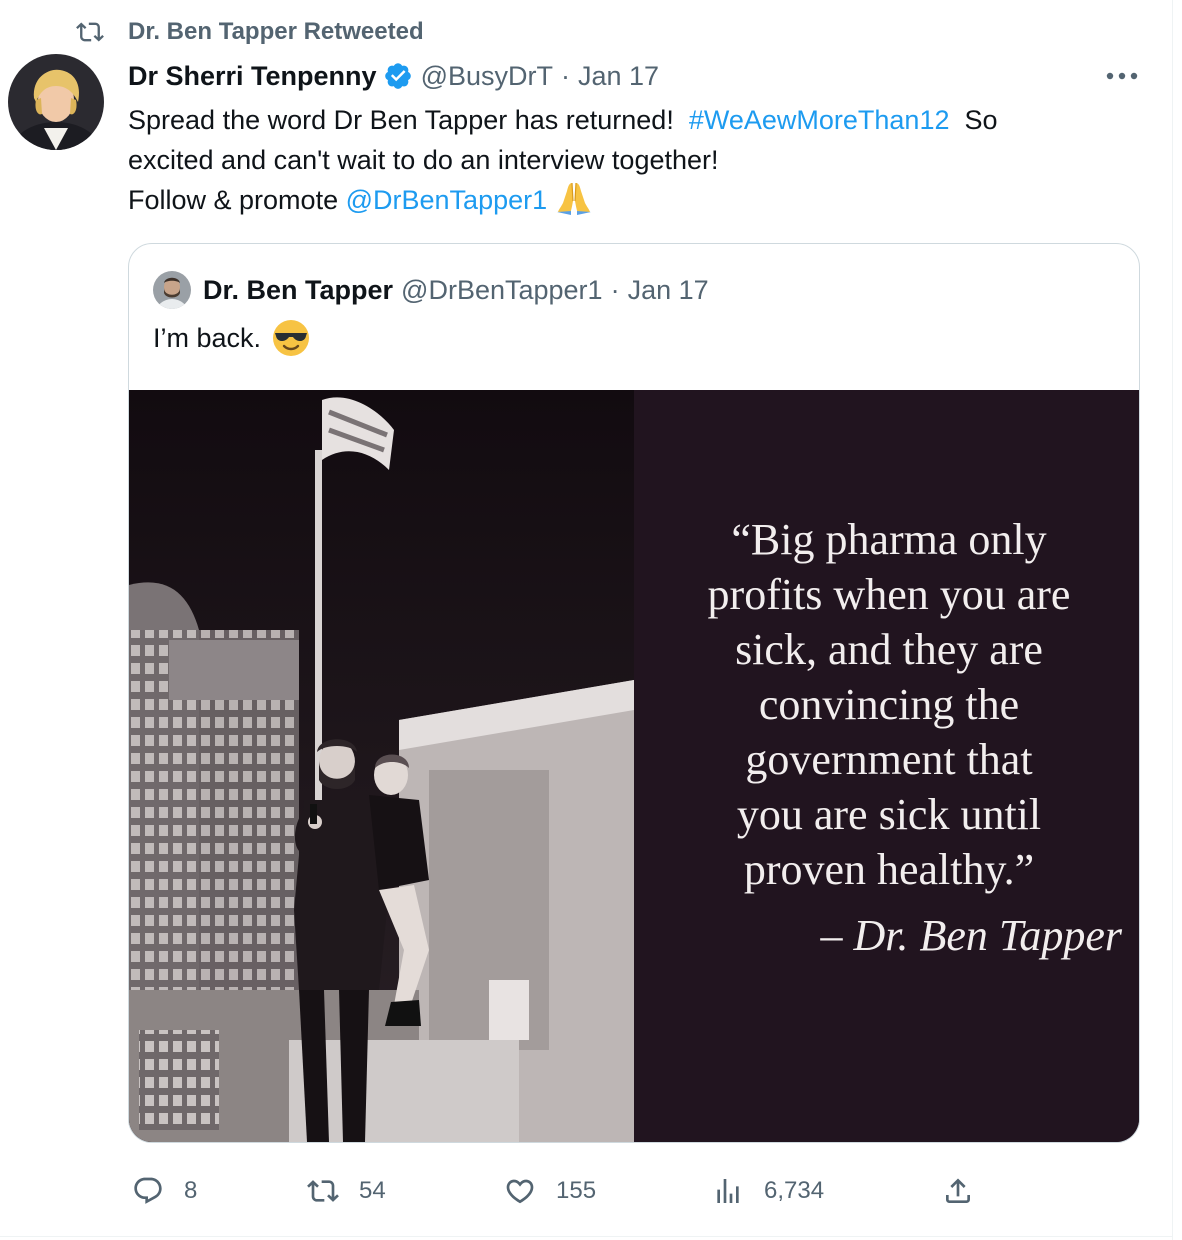 The image size is (1182, 1240). I want to click on verified-badge-icon, so click(397, 76).